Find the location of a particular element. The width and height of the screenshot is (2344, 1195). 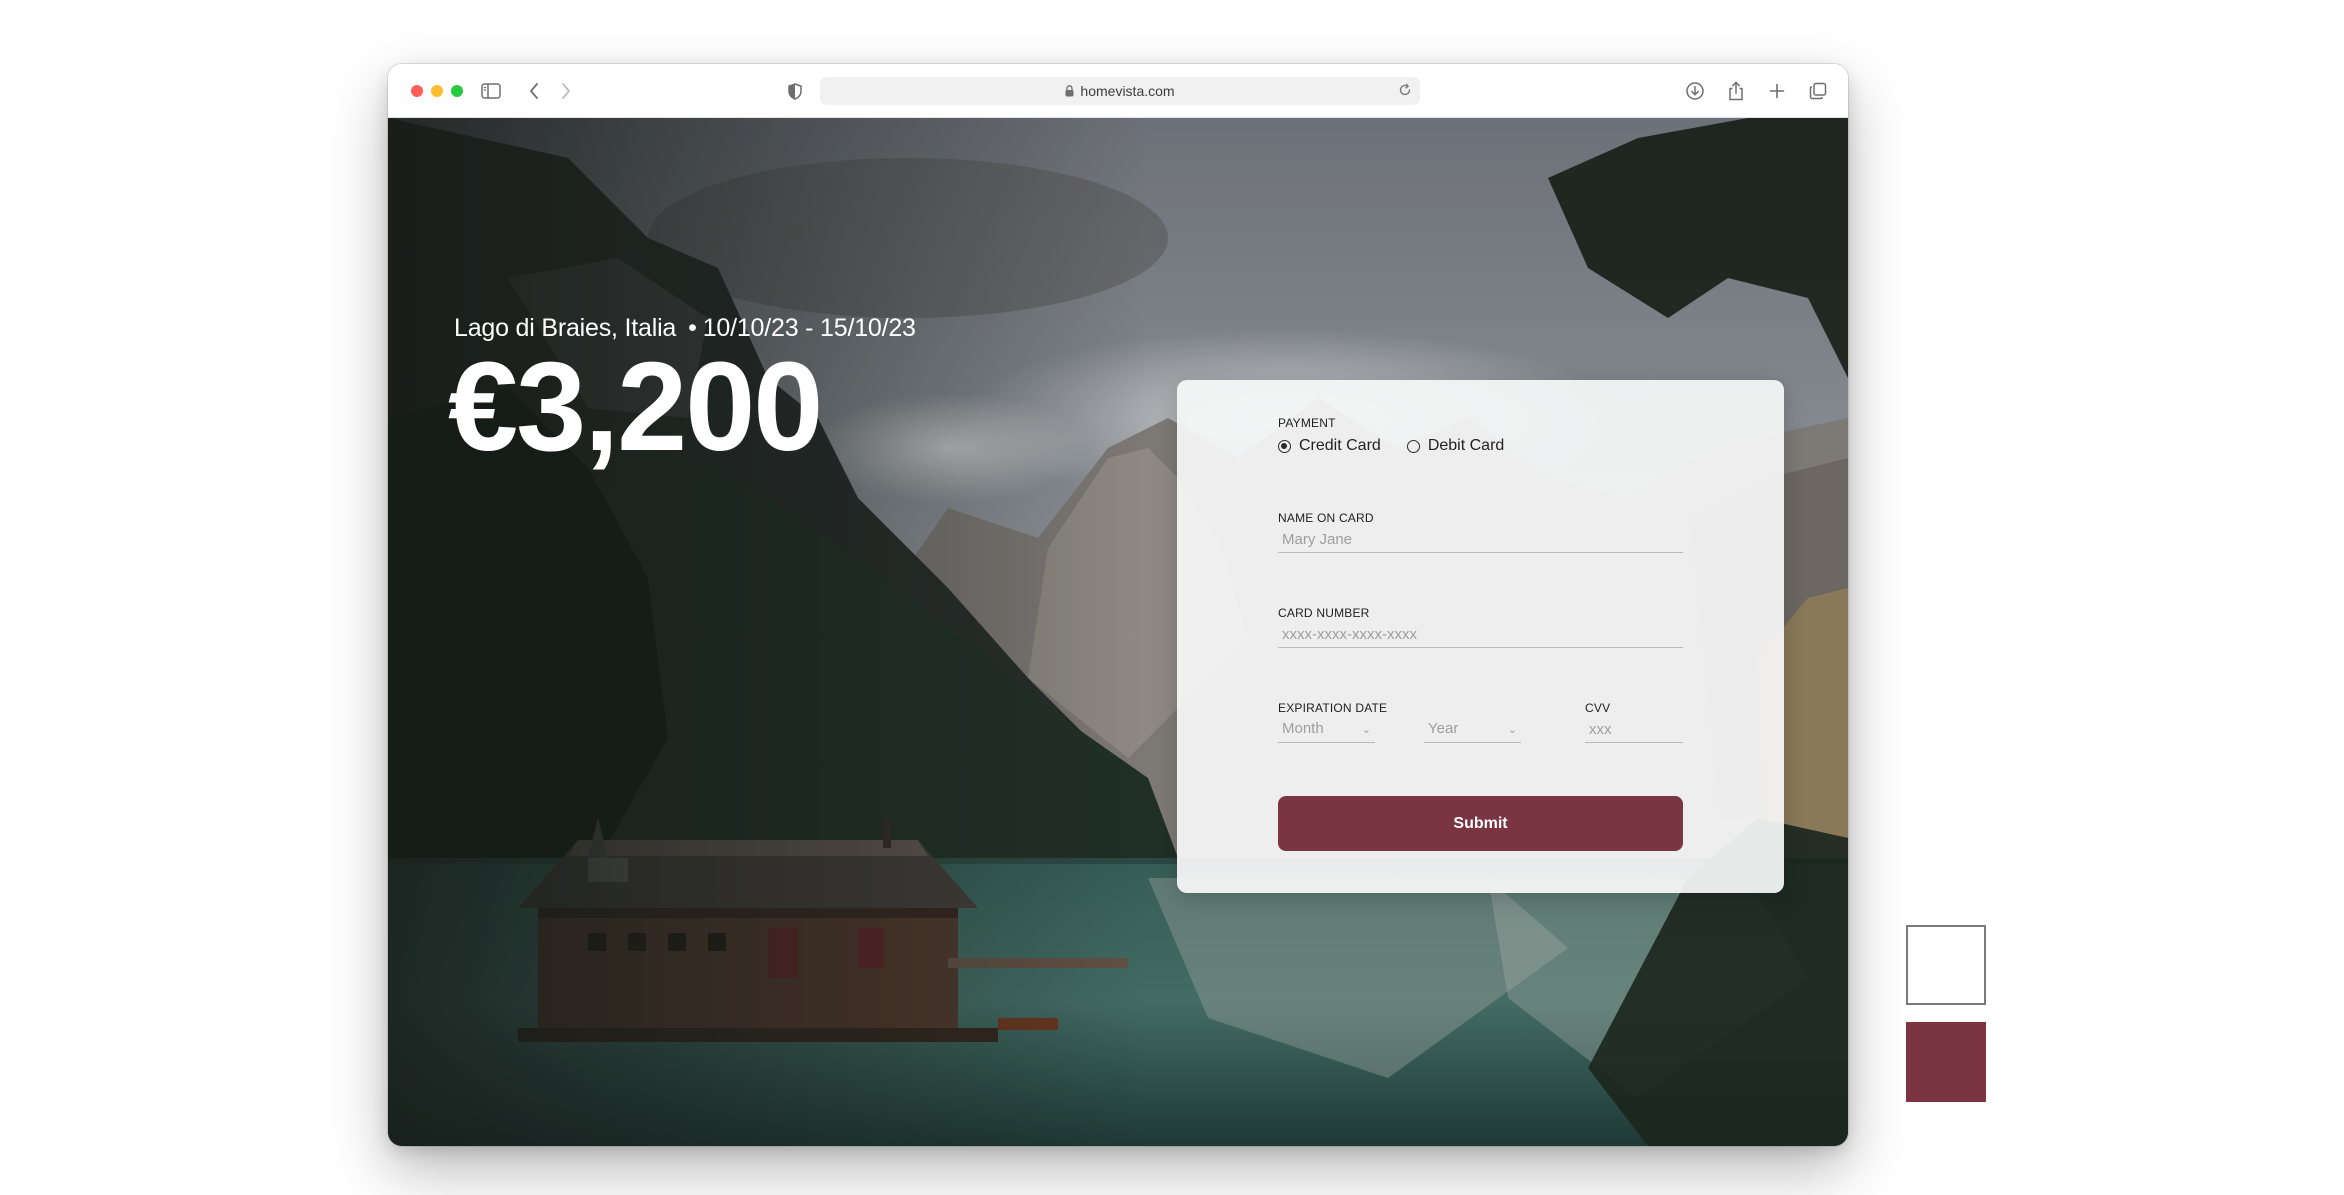

radio-credit-card-label: Credit Card is located at coordinates (1340, 445).